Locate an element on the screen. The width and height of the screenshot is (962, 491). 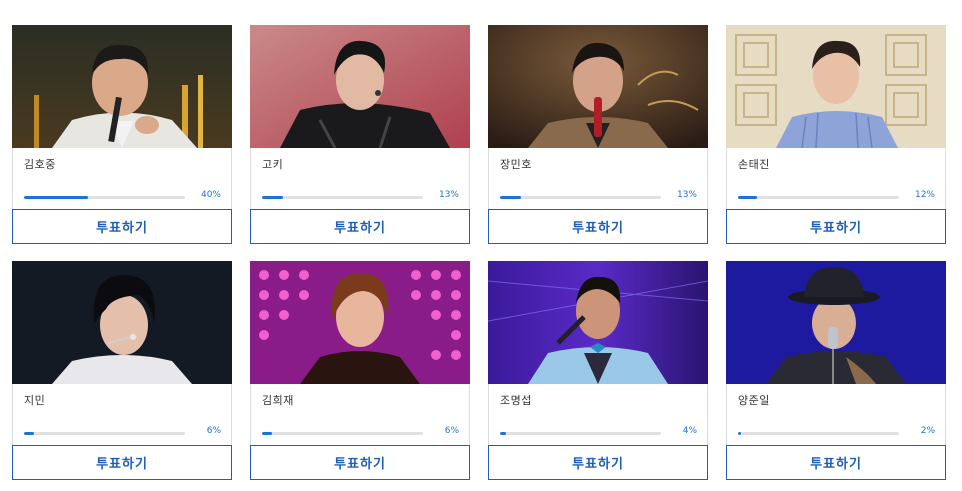
candidate-card: 고키 13% 투표하기 is located at coordinates (360, 134).